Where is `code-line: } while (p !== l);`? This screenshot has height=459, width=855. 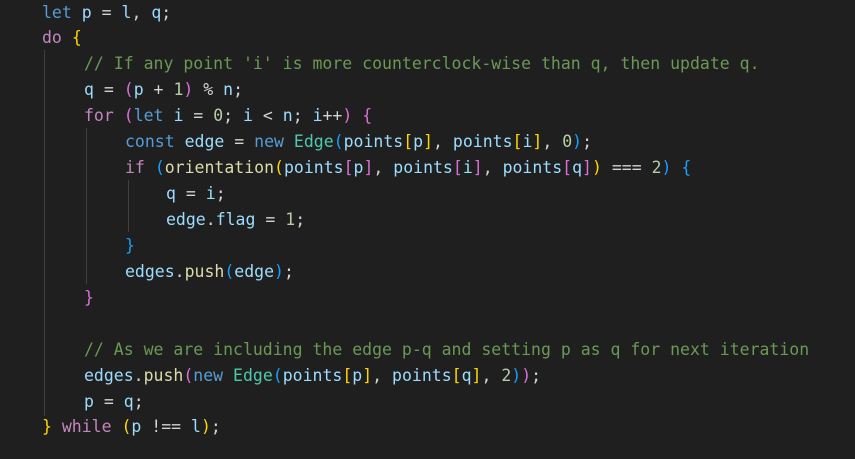
code-line: } while (p !== l); is located at coordinates (131, 427).